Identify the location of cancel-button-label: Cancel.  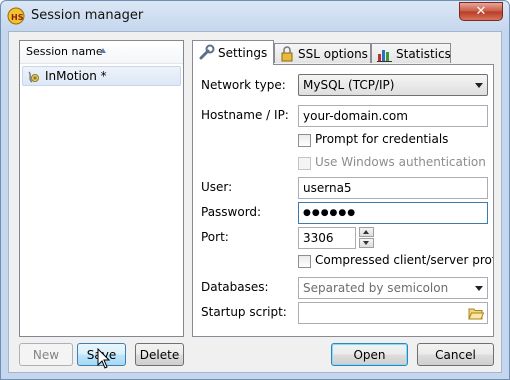
(455, 355).